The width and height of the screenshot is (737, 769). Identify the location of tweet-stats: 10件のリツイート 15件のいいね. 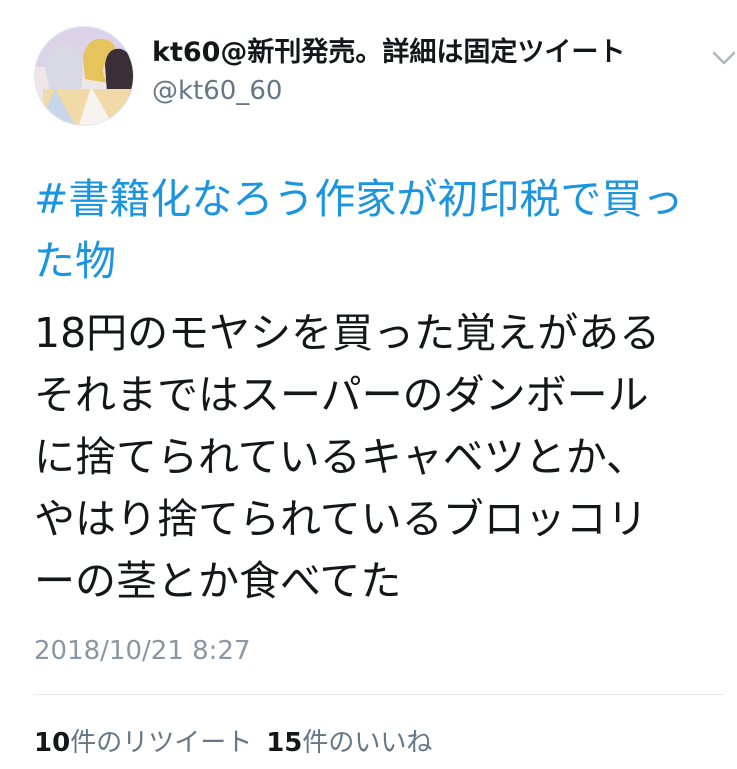
(233, 740).